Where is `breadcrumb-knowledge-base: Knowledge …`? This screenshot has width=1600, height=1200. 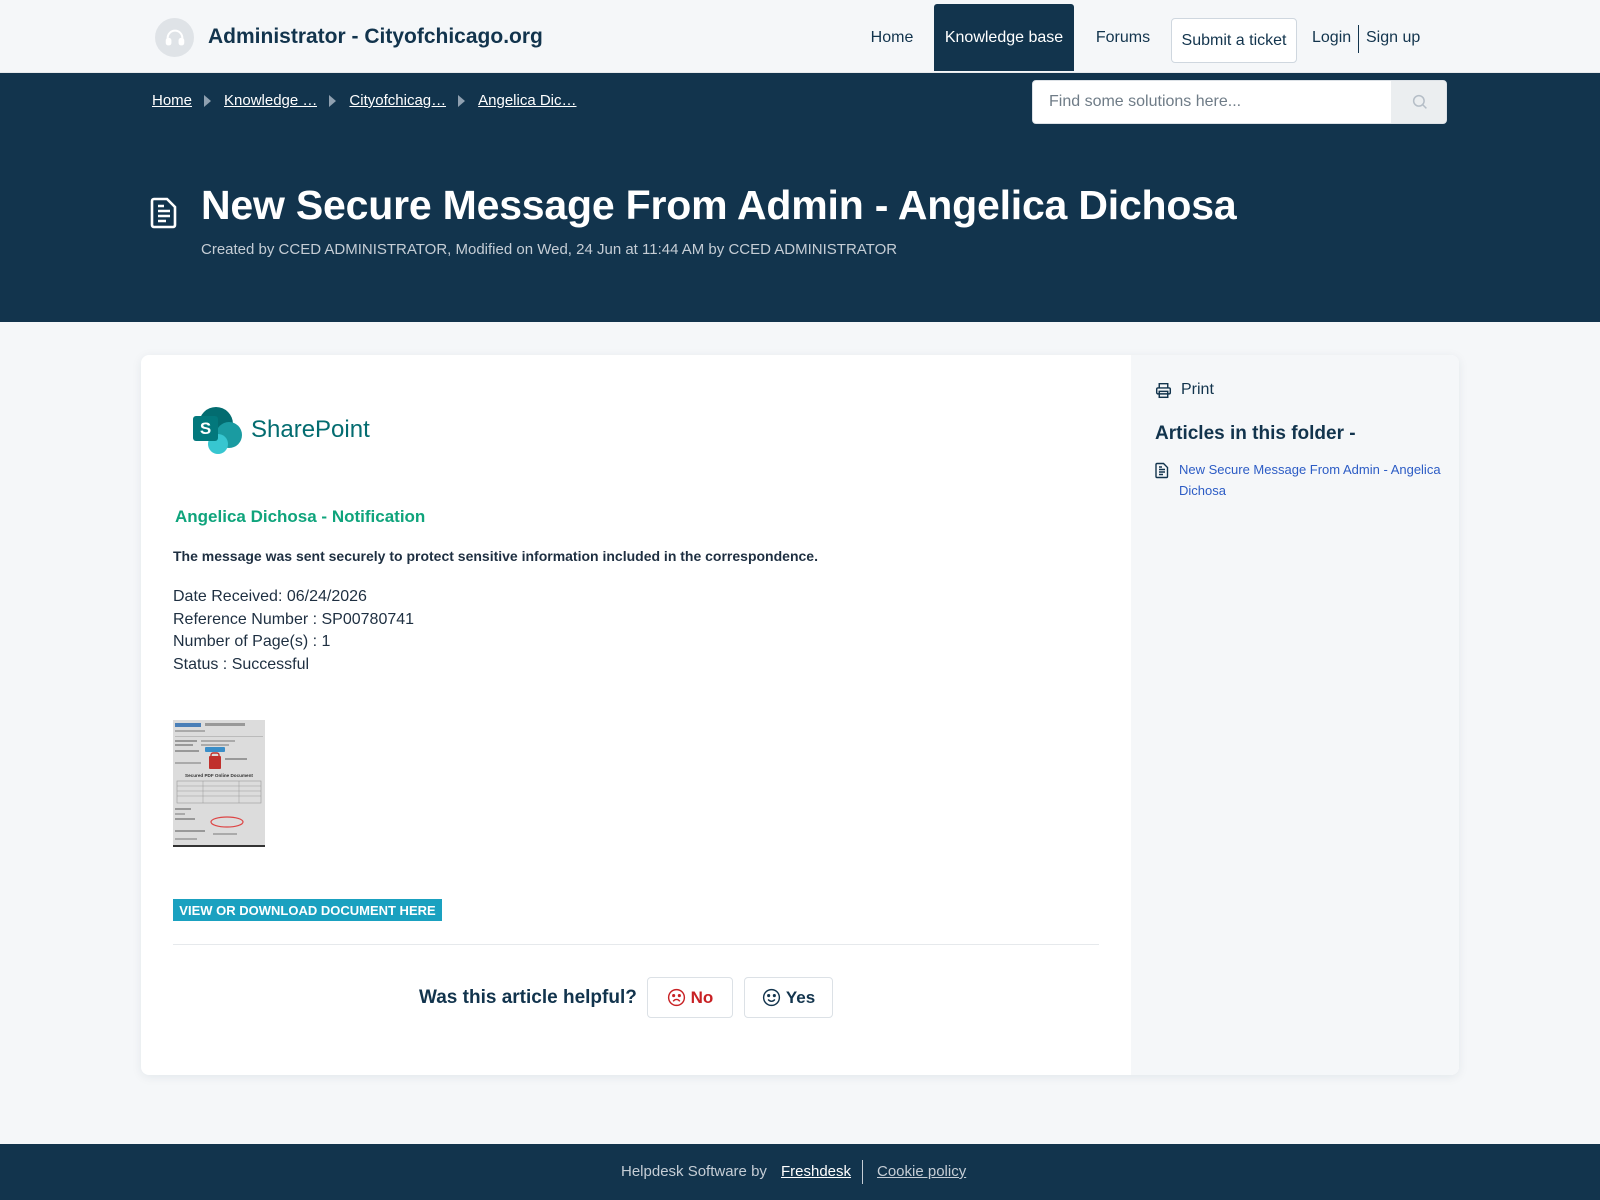
breadcrumb-knowledge-base: Knowledge … is located at coordinates (270, 100).